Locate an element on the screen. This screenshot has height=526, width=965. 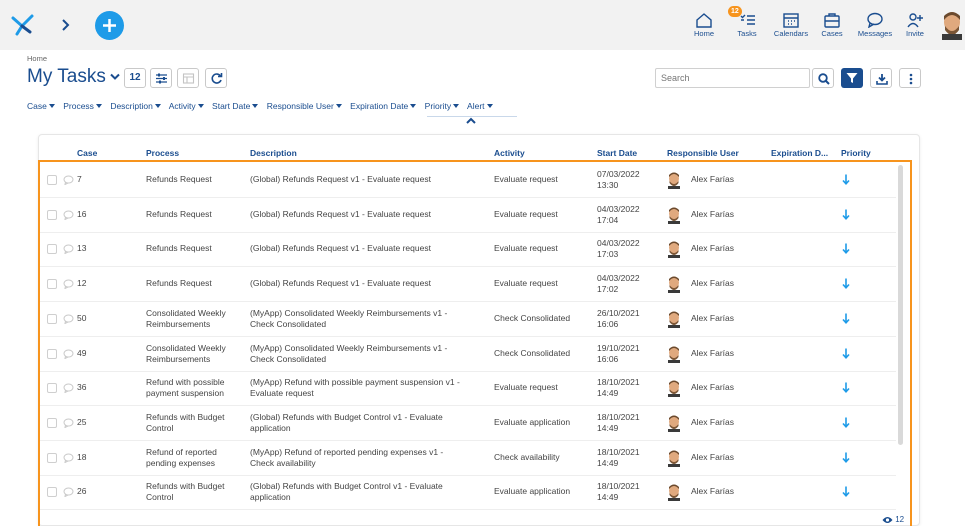
task-count: 12 is located at coordinates (135, 78).